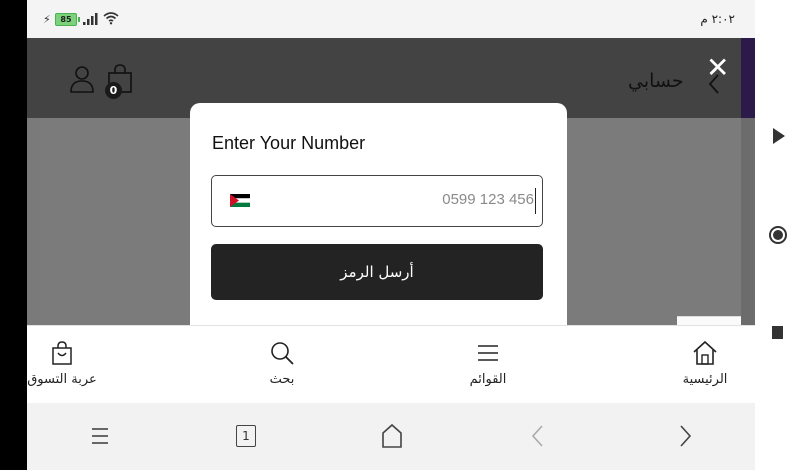  I want to click on status-bar: ⚡ 85 ٢:٠٢ م, so click(391, 19).